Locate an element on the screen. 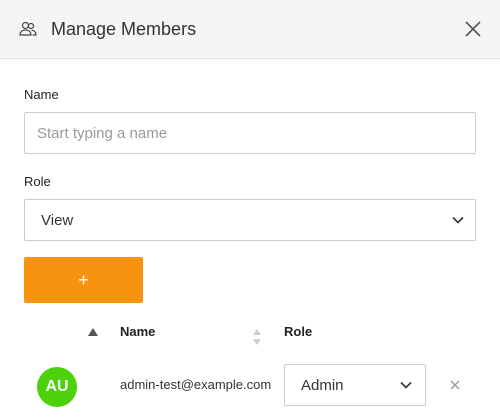  members-icon is located at coordinates (28, 28).